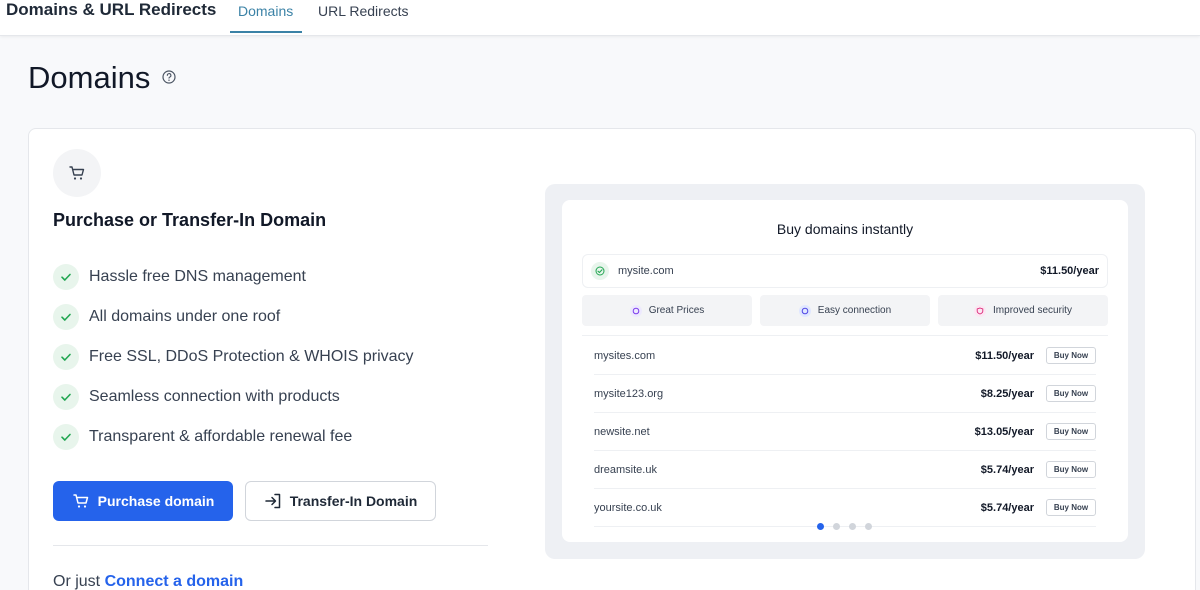  What do you see at coordinates (980, 310) in the screenshot?
I see `shield-icon` at bounding box center [980, 310].